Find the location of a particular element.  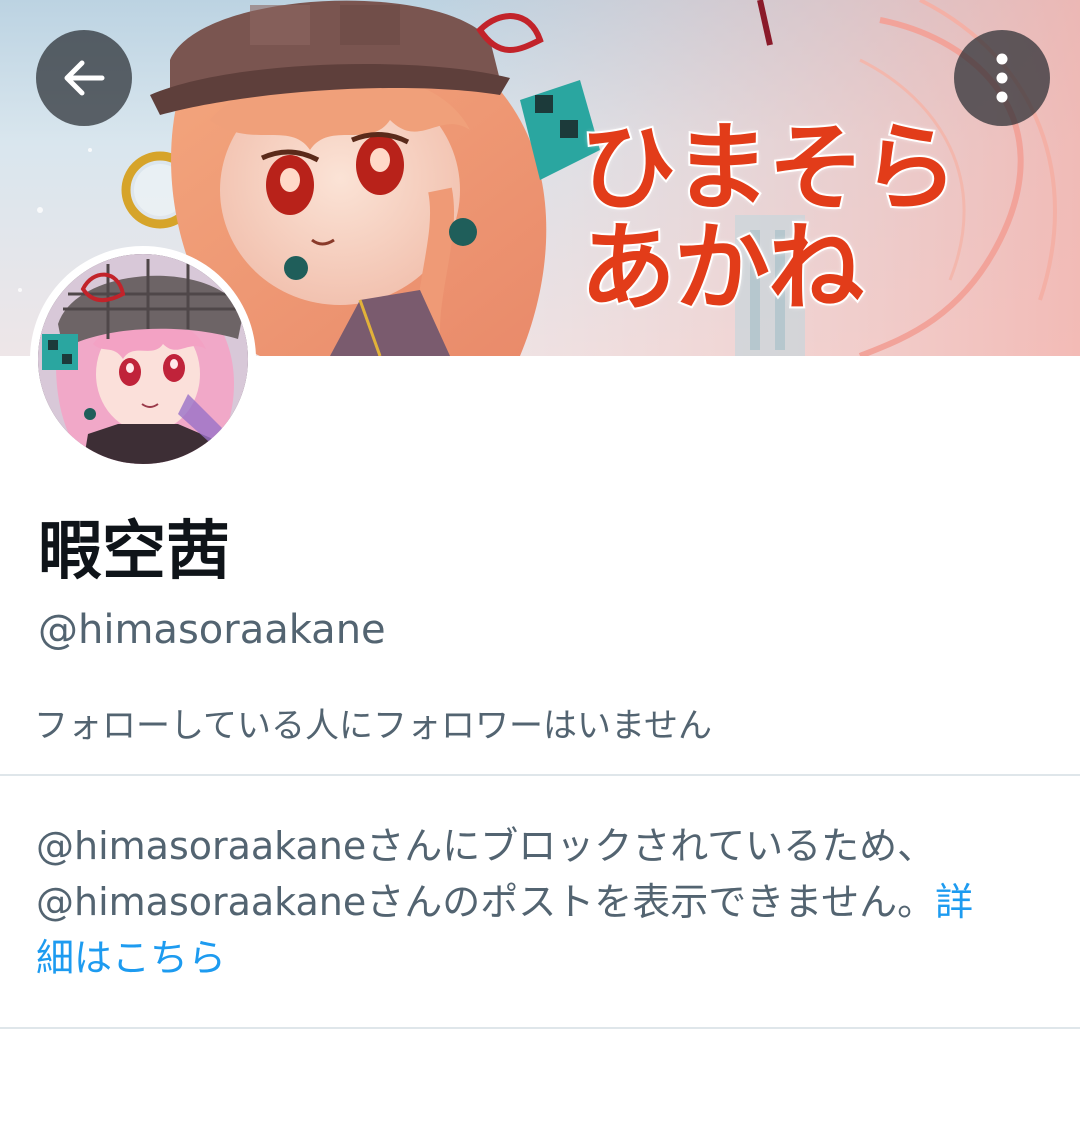

blocked-message-line2: @himasoraakaneさんのポストを表示できません。詳 is located at coordinates (536, 902).